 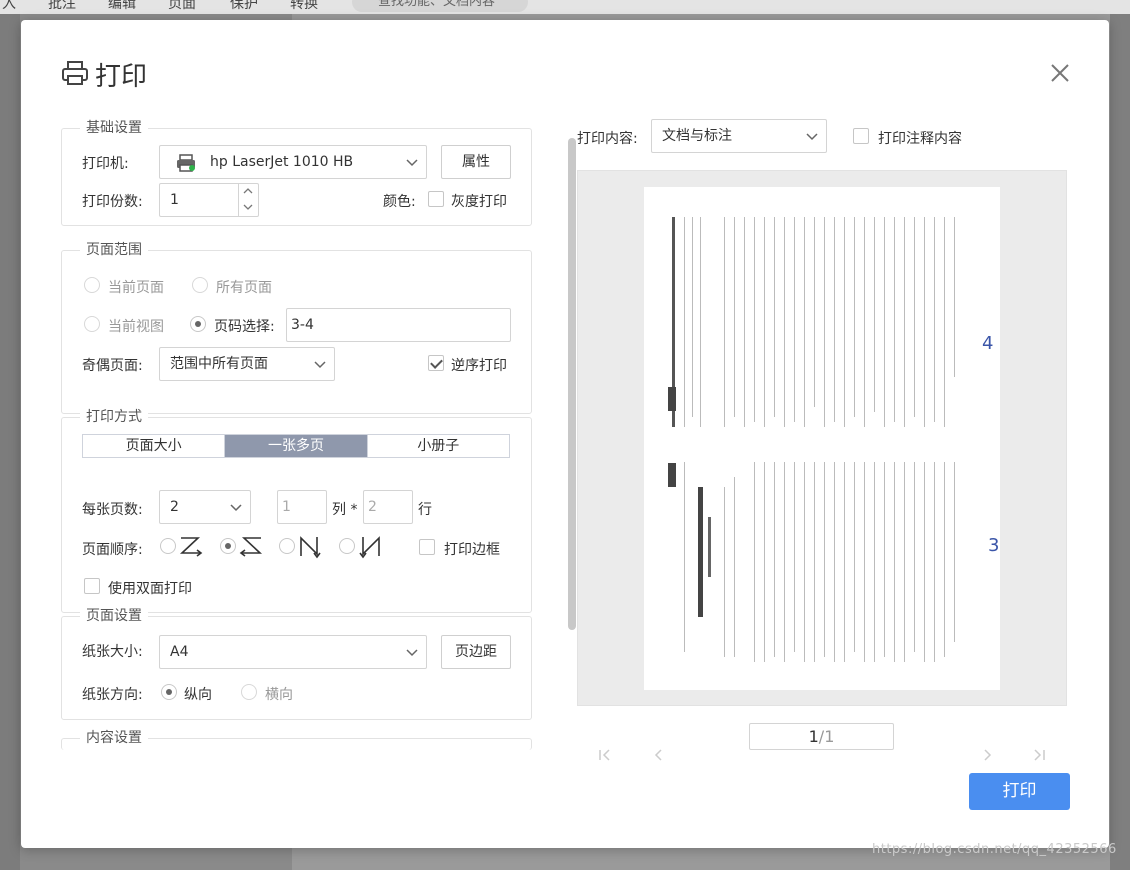 What do you see at coordinates (114, 615) in the screenshot?
I see `page-setup-legend: 页面设置` at bounding box center [114, 615].